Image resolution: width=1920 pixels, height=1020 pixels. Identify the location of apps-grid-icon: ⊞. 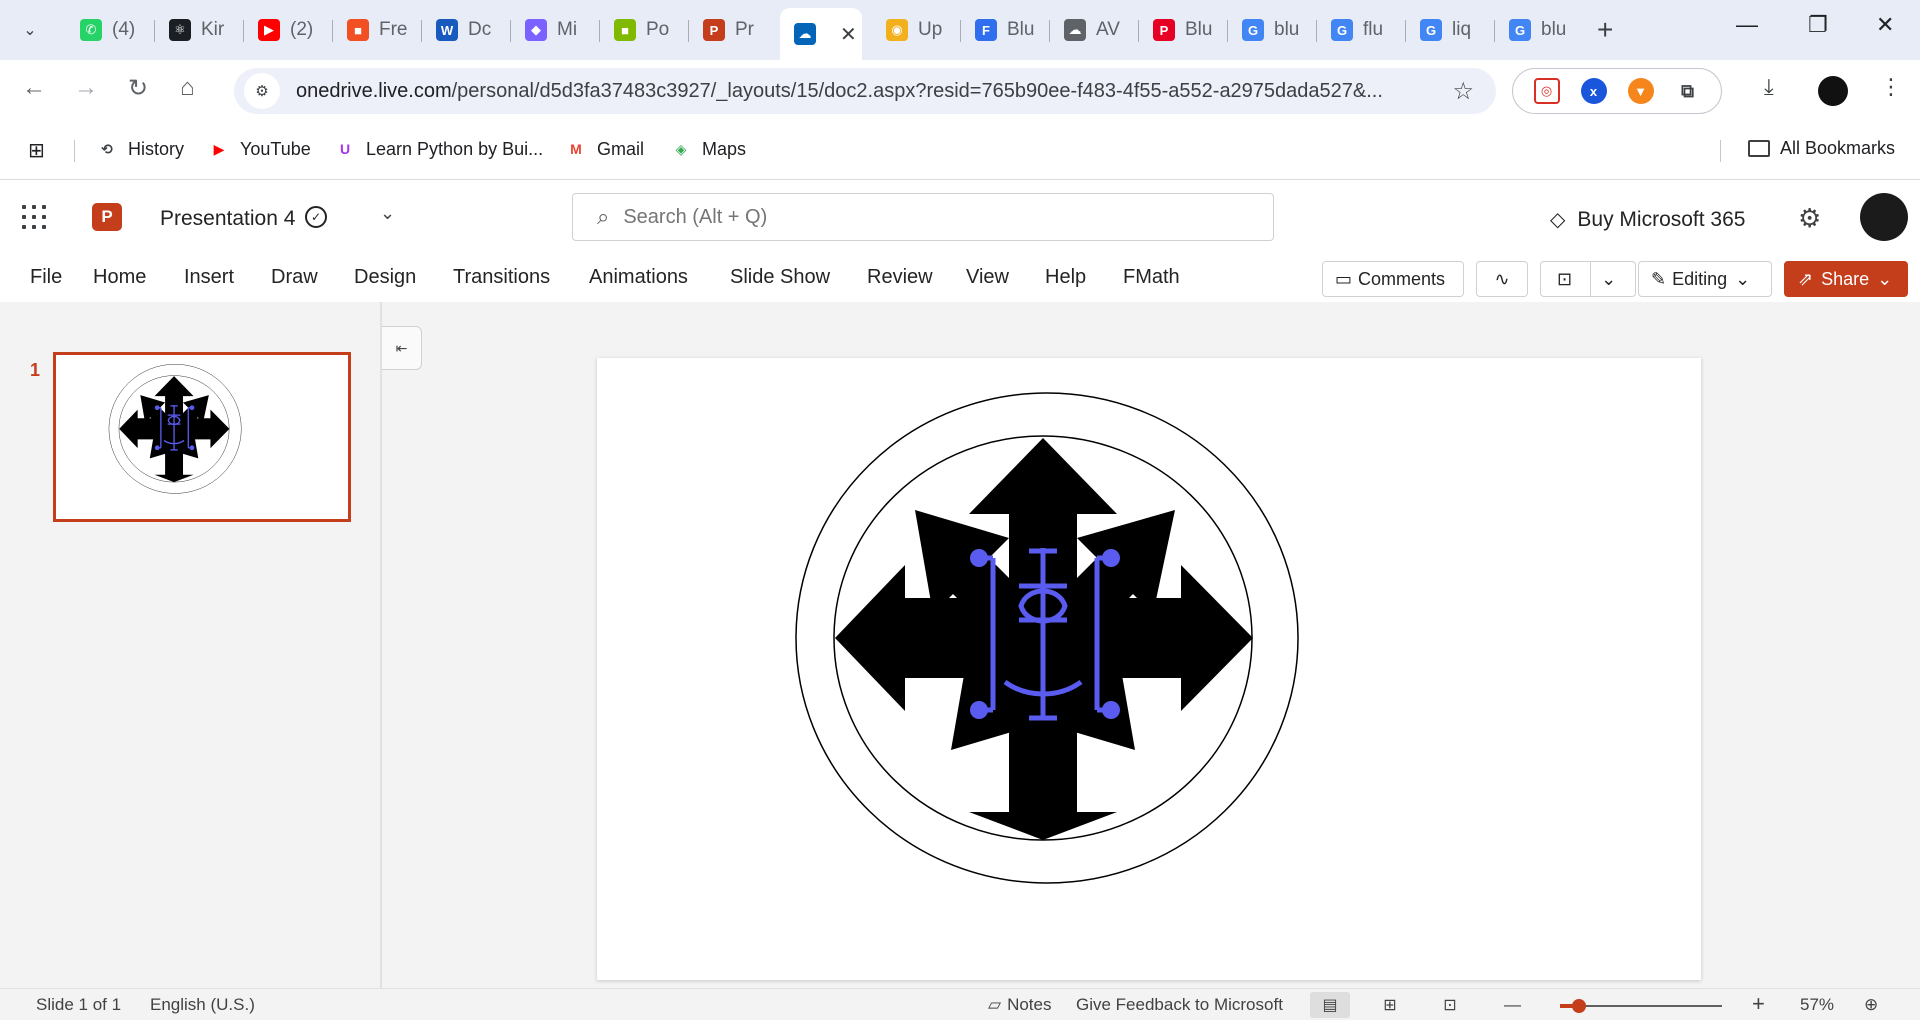
(36, 150).